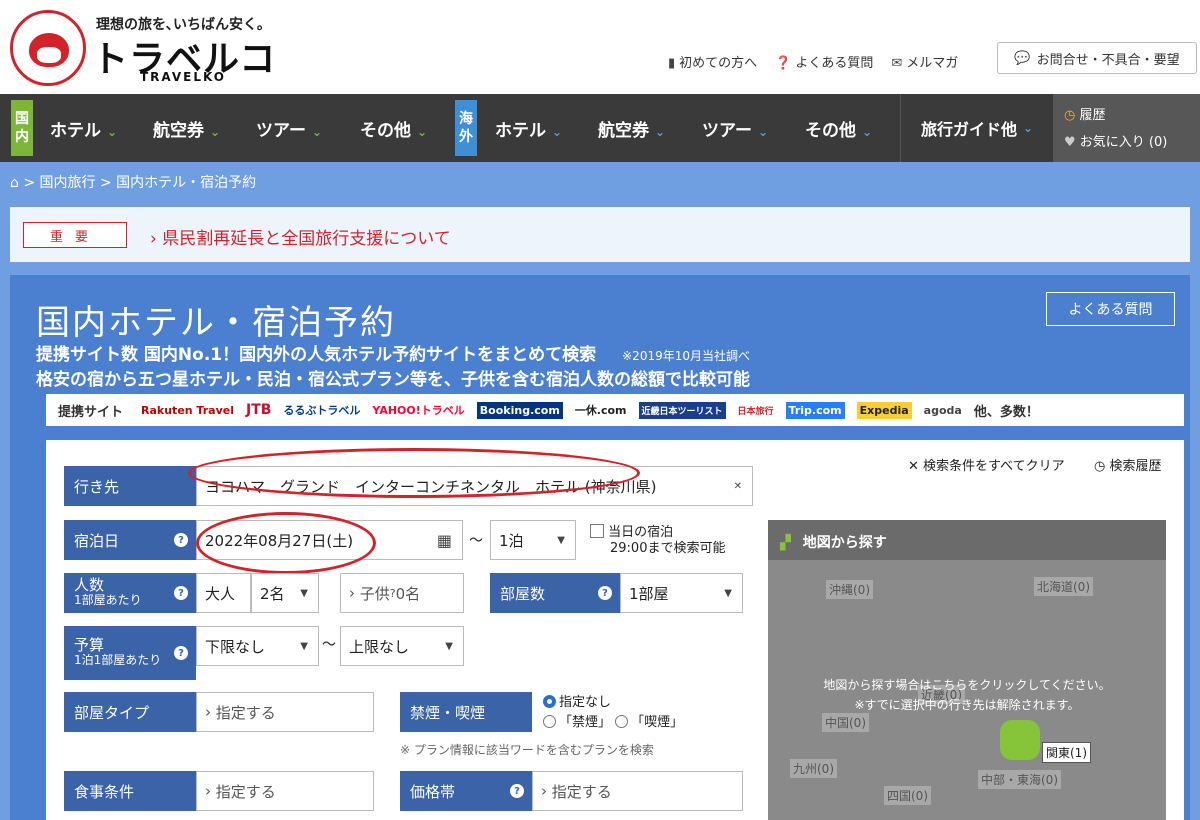  I want to click on search-history-link: ◷ 検索履歴, so click(1128, 464).